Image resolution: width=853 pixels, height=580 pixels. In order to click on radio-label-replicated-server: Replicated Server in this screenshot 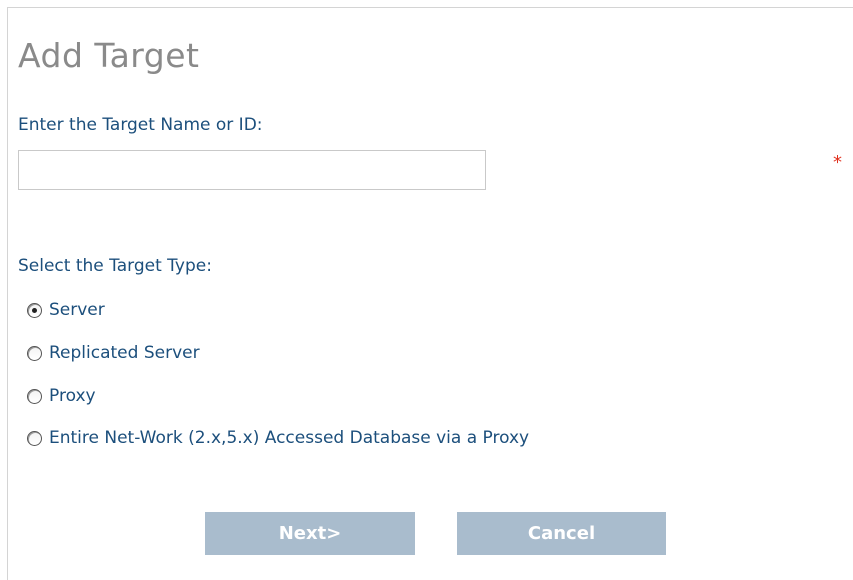, I will do `click(124, 353)`.